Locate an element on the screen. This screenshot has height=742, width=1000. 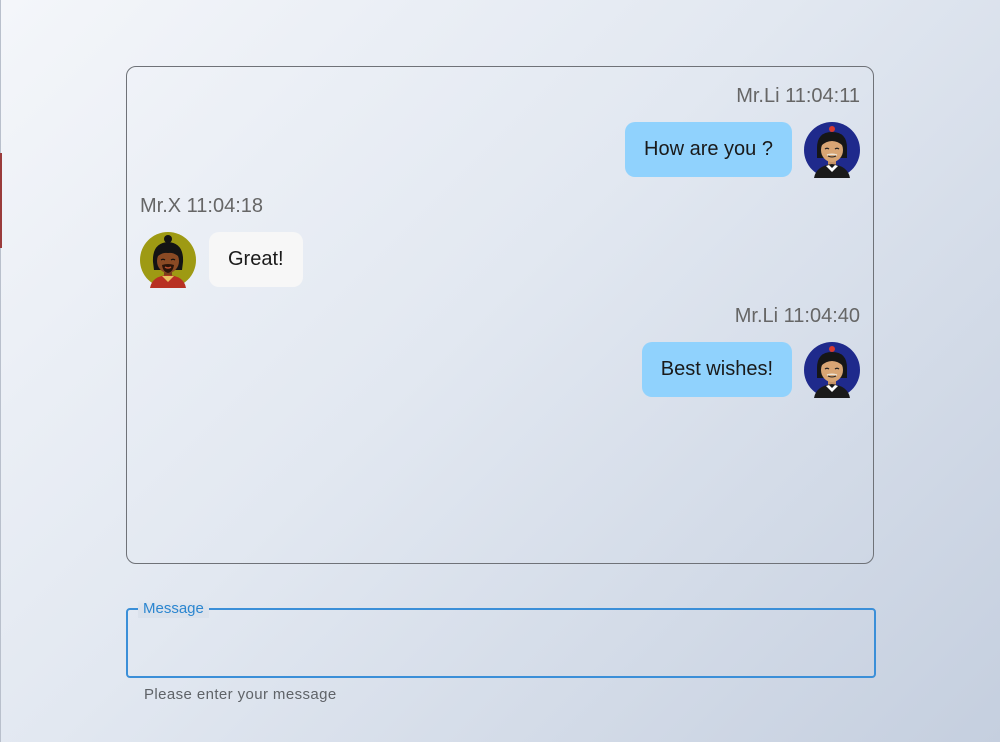
message-header: Mr.Li 11:04:11 is located at coordinates (798, 96).